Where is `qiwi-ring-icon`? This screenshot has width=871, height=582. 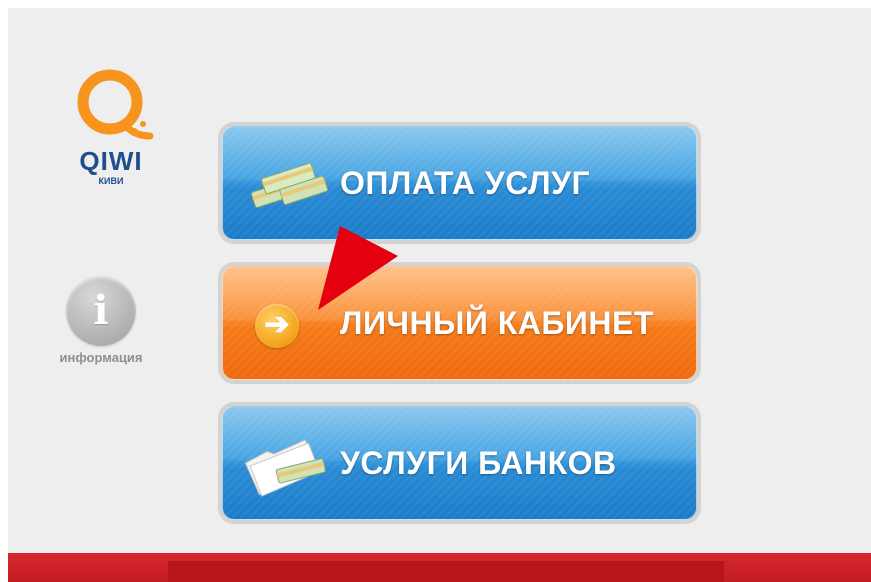
qiwi-ring-icon is located at coordinates (115, 104).